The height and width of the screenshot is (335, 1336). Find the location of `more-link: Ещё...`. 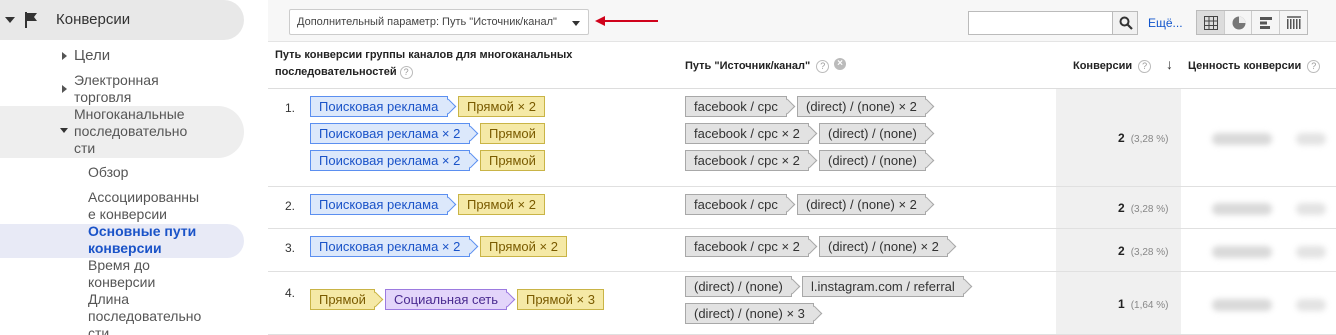

more-link: Ещё... is located at coordinates (1165, 23).